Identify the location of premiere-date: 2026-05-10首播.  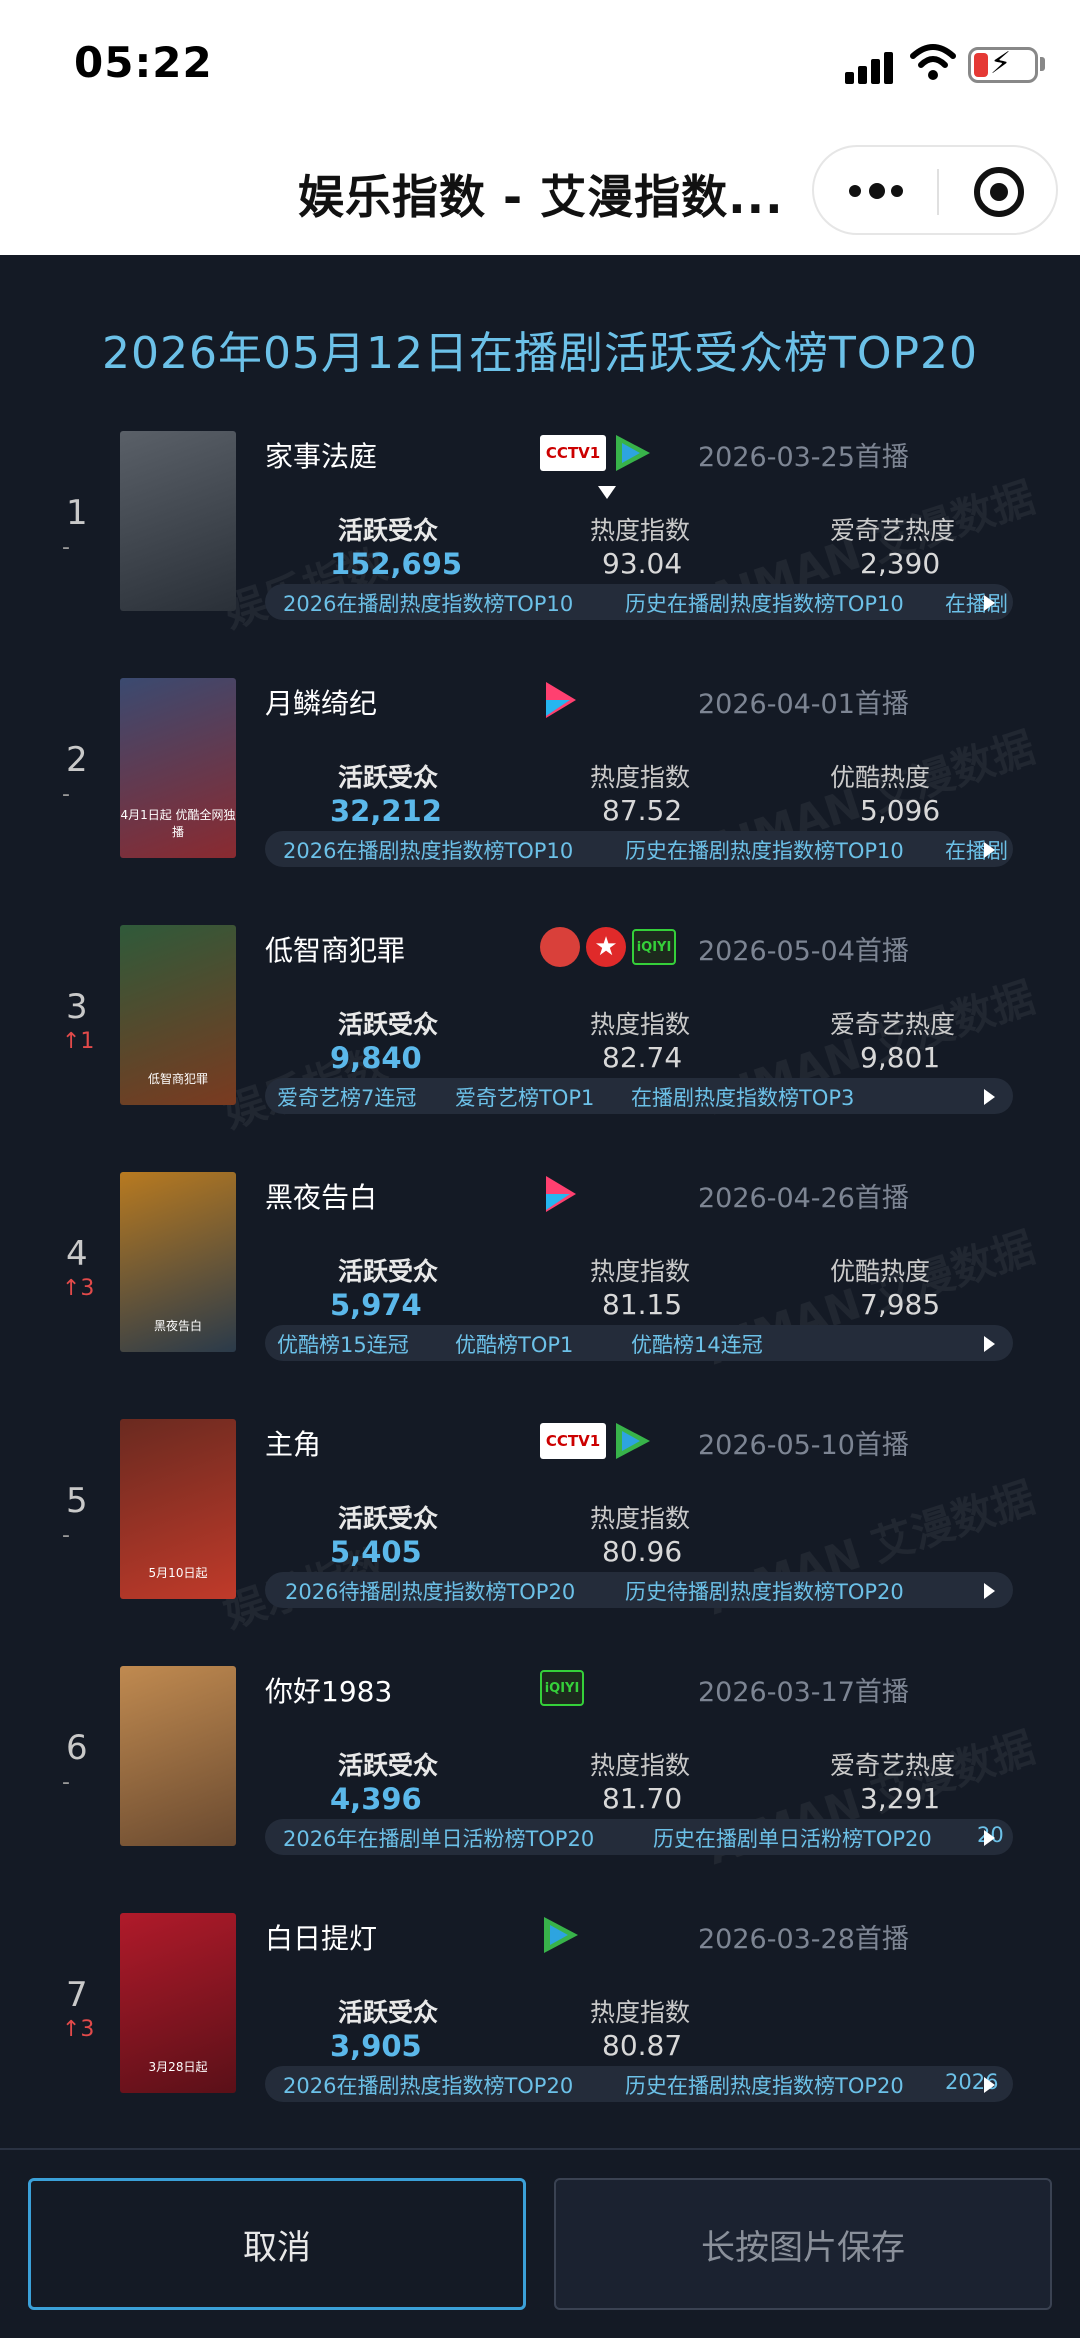
(803, 1445).